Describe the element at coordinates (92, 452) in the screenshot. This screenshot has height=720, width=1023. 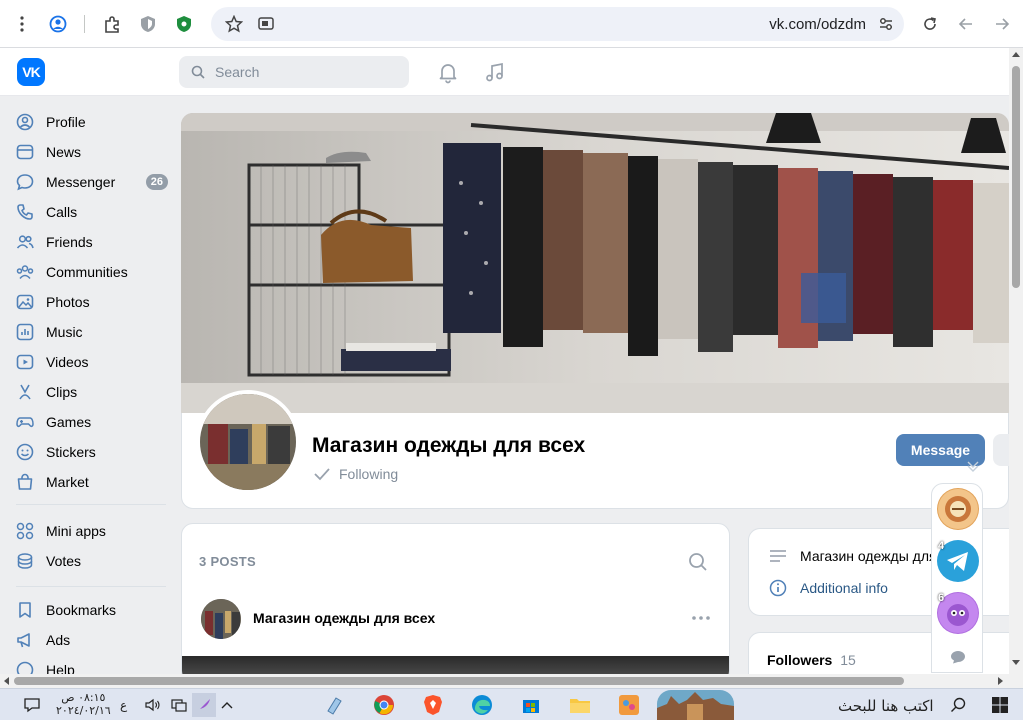
I see `sidebar-item-stickers: Stickers` at that location.